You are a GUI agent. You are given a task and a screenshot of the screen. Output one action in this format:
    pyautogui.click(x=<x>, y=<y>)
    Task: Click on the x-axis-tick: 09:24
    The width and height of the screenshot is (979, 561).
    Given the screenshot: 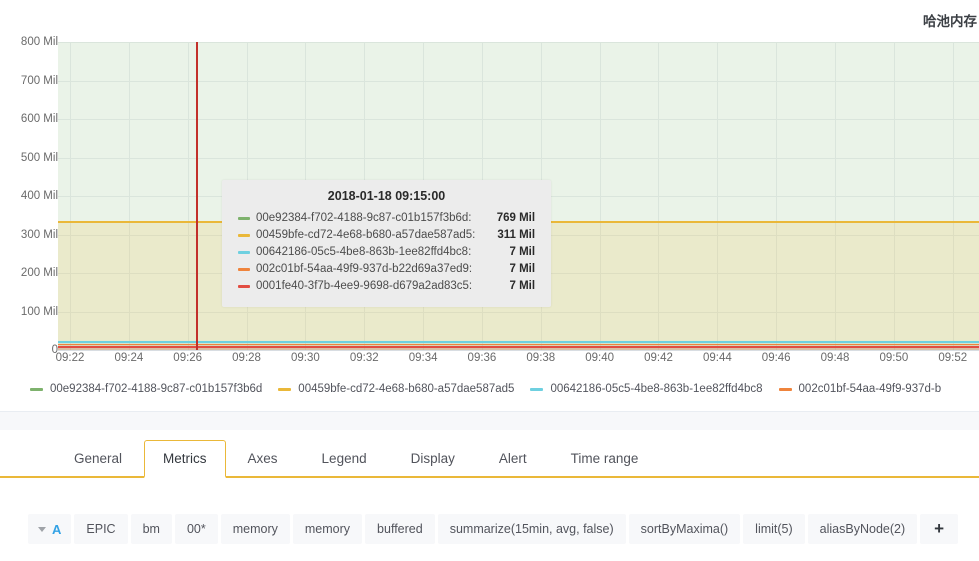 What is the action you would take?
    pyautogui.click(x=129, y=358)
    